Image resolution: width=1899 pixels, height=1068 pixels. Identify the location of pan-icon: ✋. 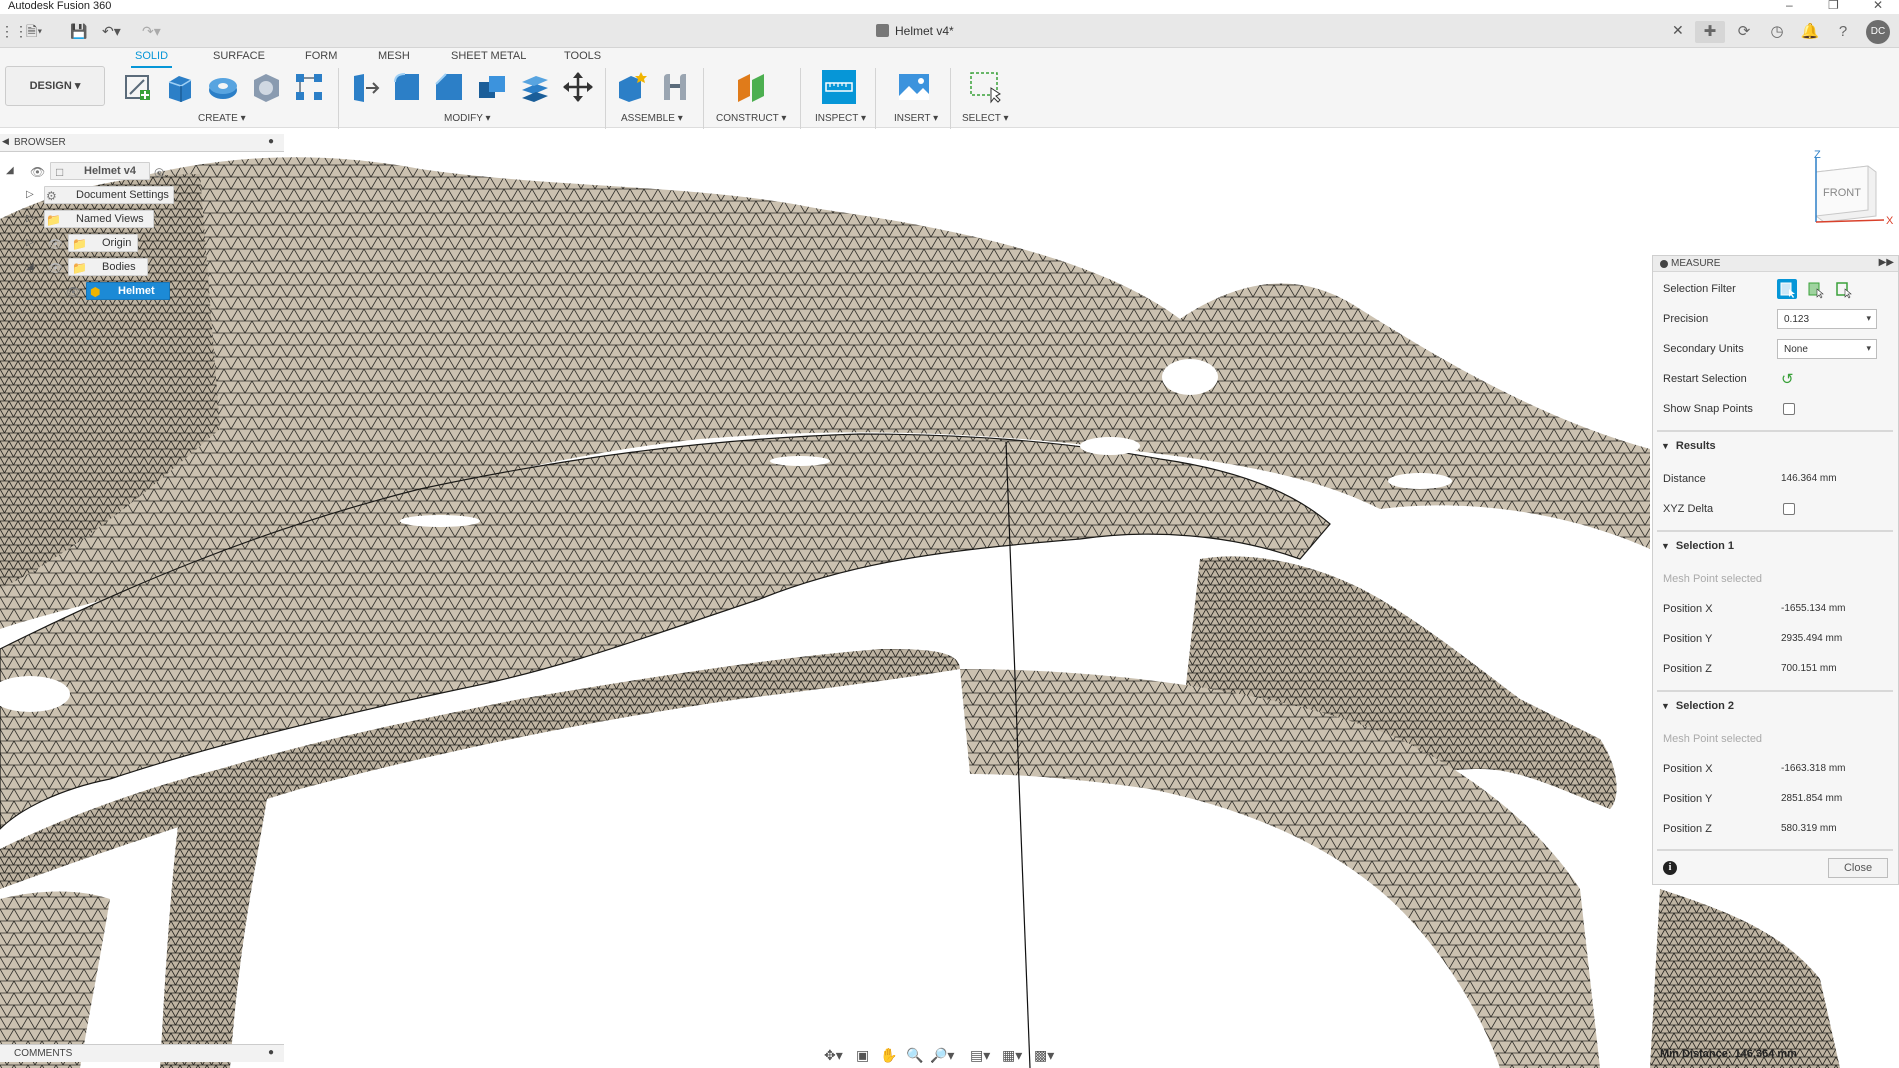
(888, 1055).